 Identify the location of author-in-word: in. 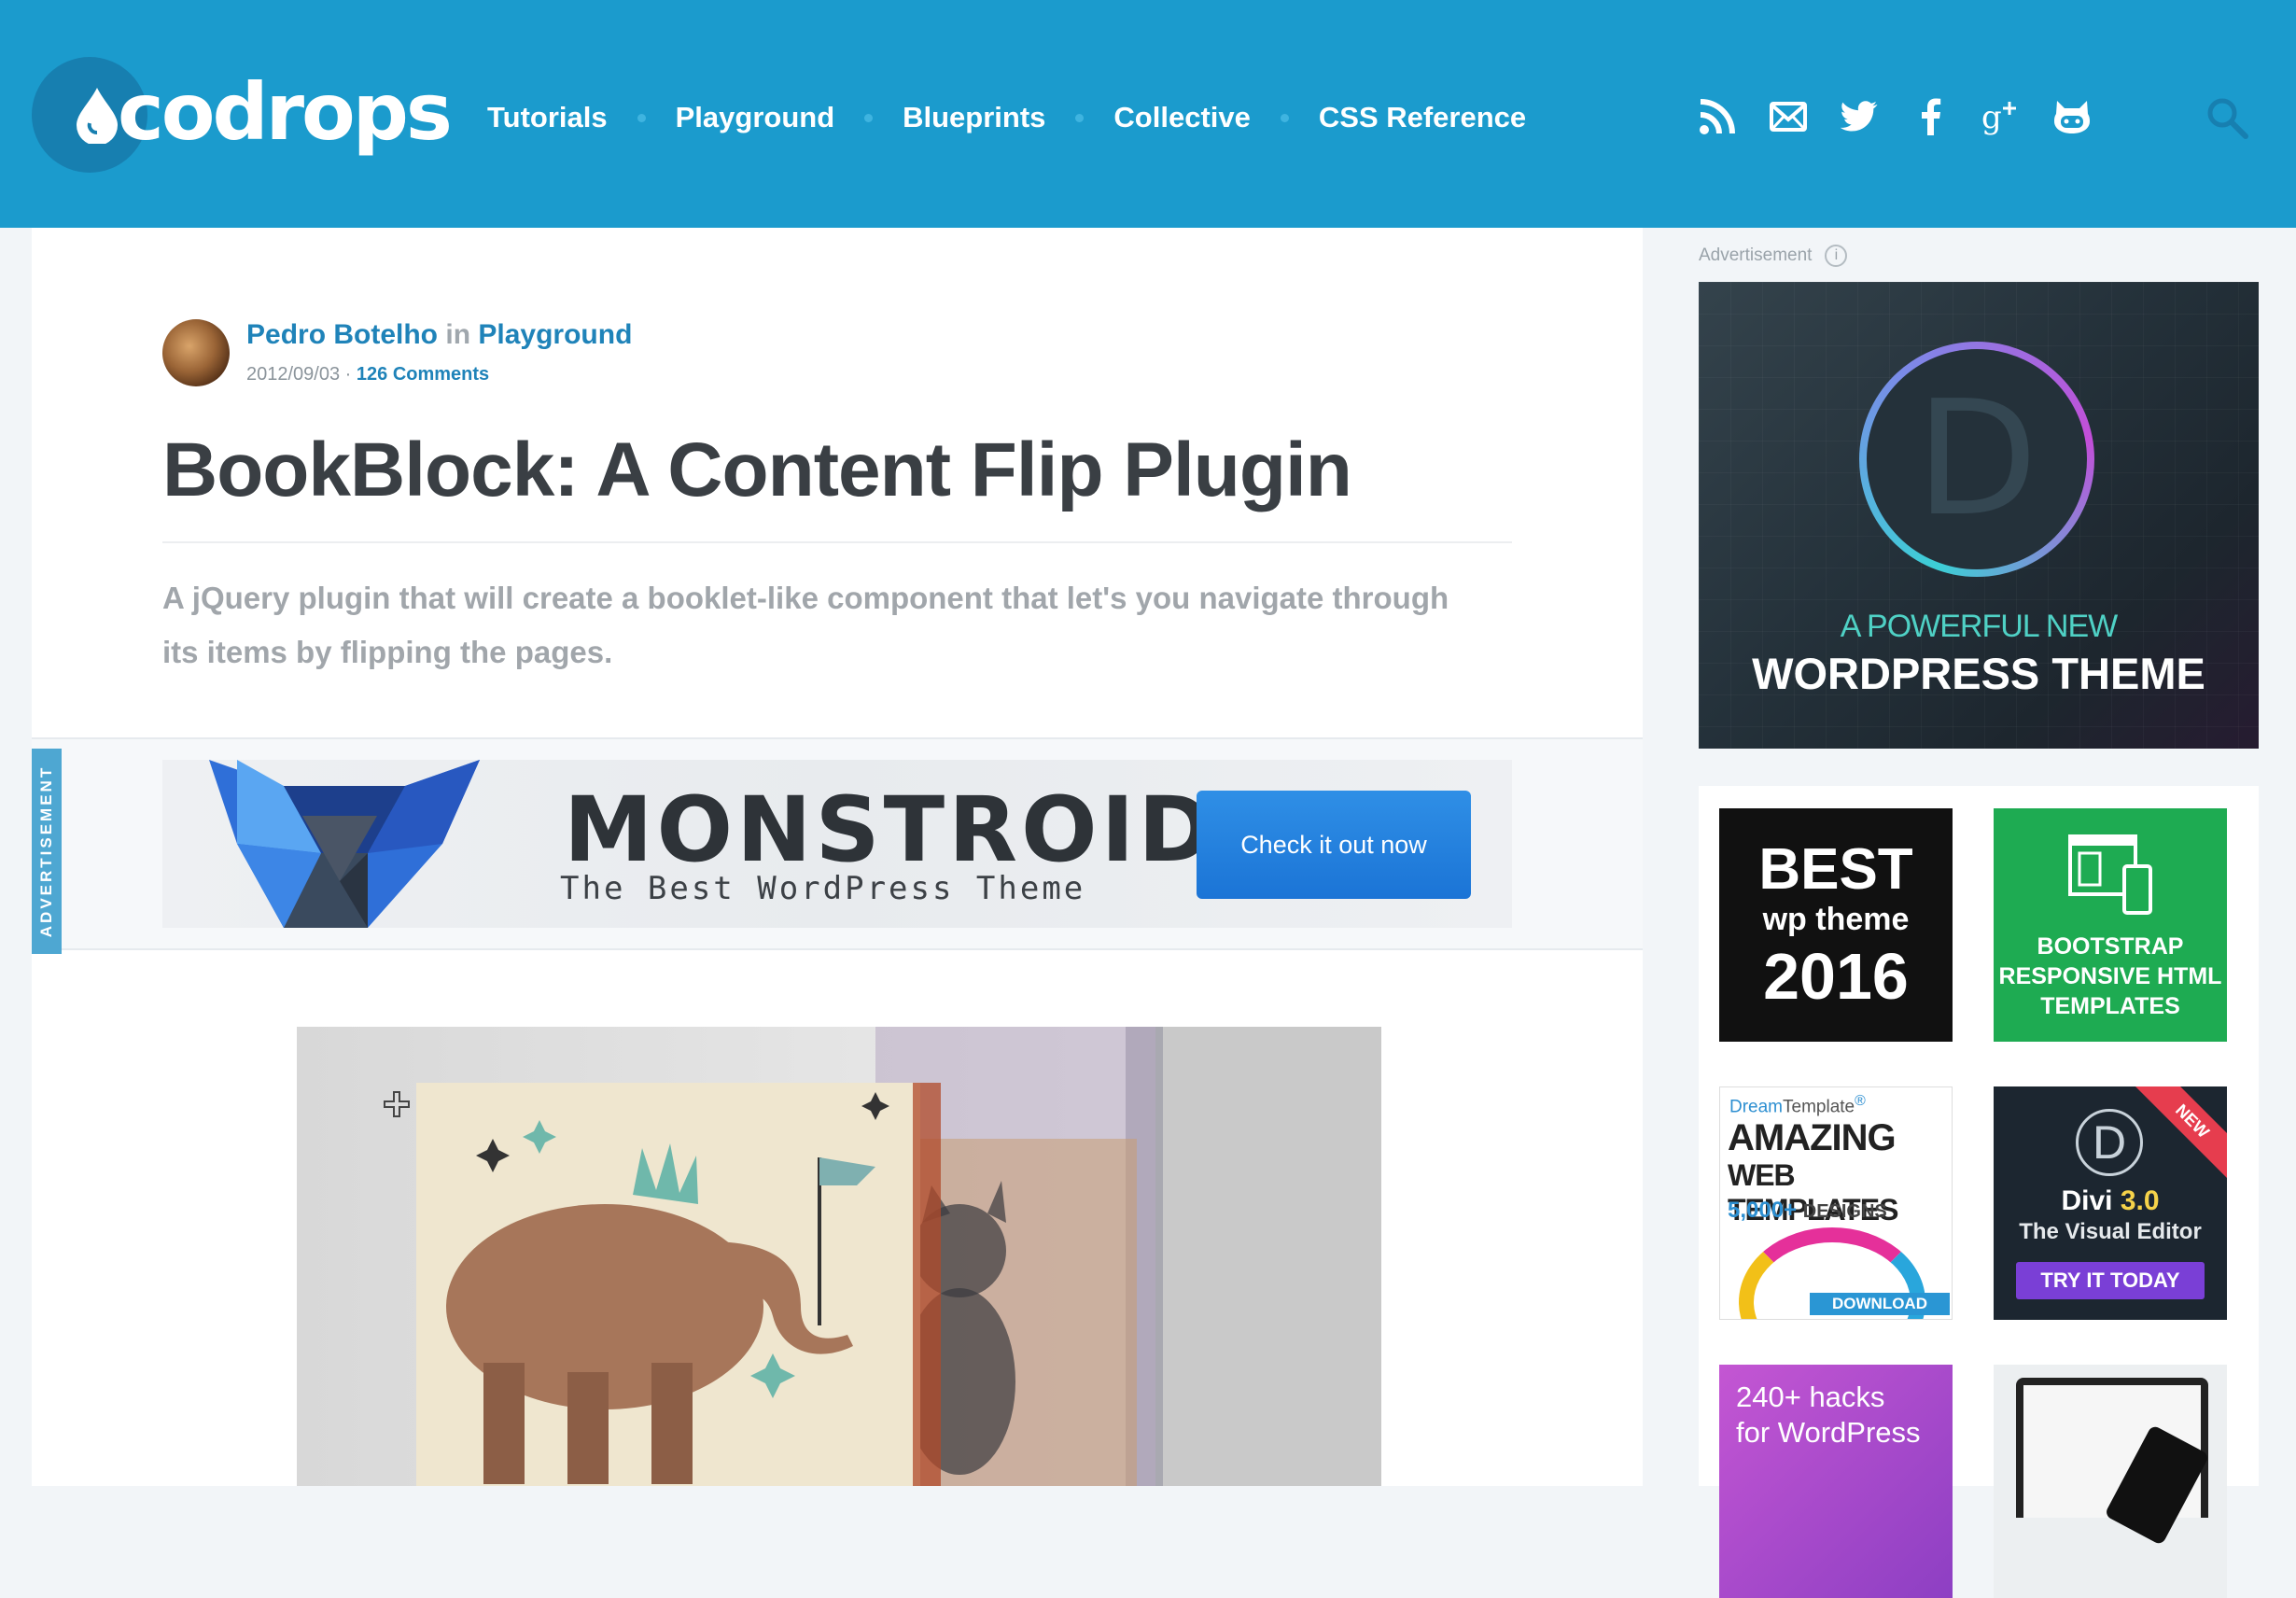
(458, 335).